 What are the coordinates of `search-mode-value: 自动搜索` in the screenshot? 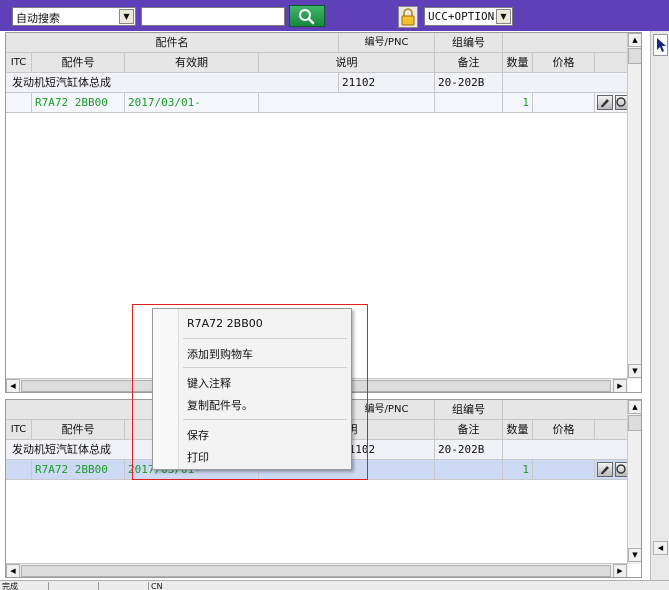 It's located at (38, 18).